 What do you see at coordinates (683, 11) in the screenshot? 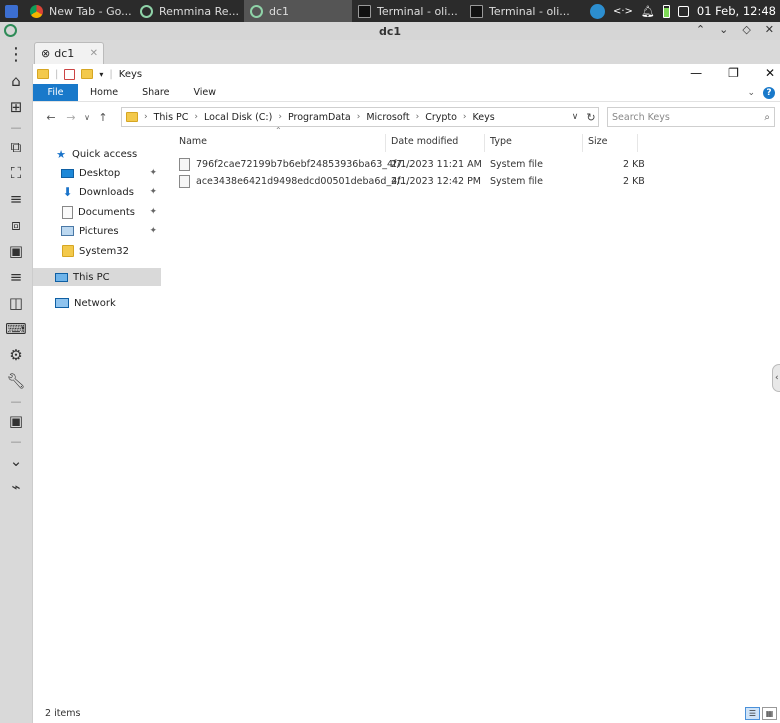
I see `power-icon` at bounding box center [683, 11].